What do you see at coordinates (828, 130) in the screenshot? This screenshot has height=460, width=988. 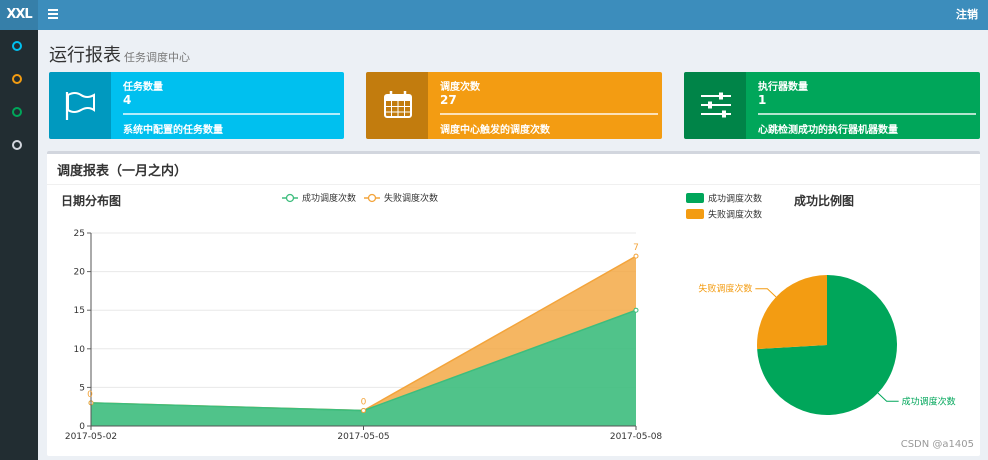 I see `info-box-description: 心跳检测成功的执行器机器数量` at bounding box center [828, 130].